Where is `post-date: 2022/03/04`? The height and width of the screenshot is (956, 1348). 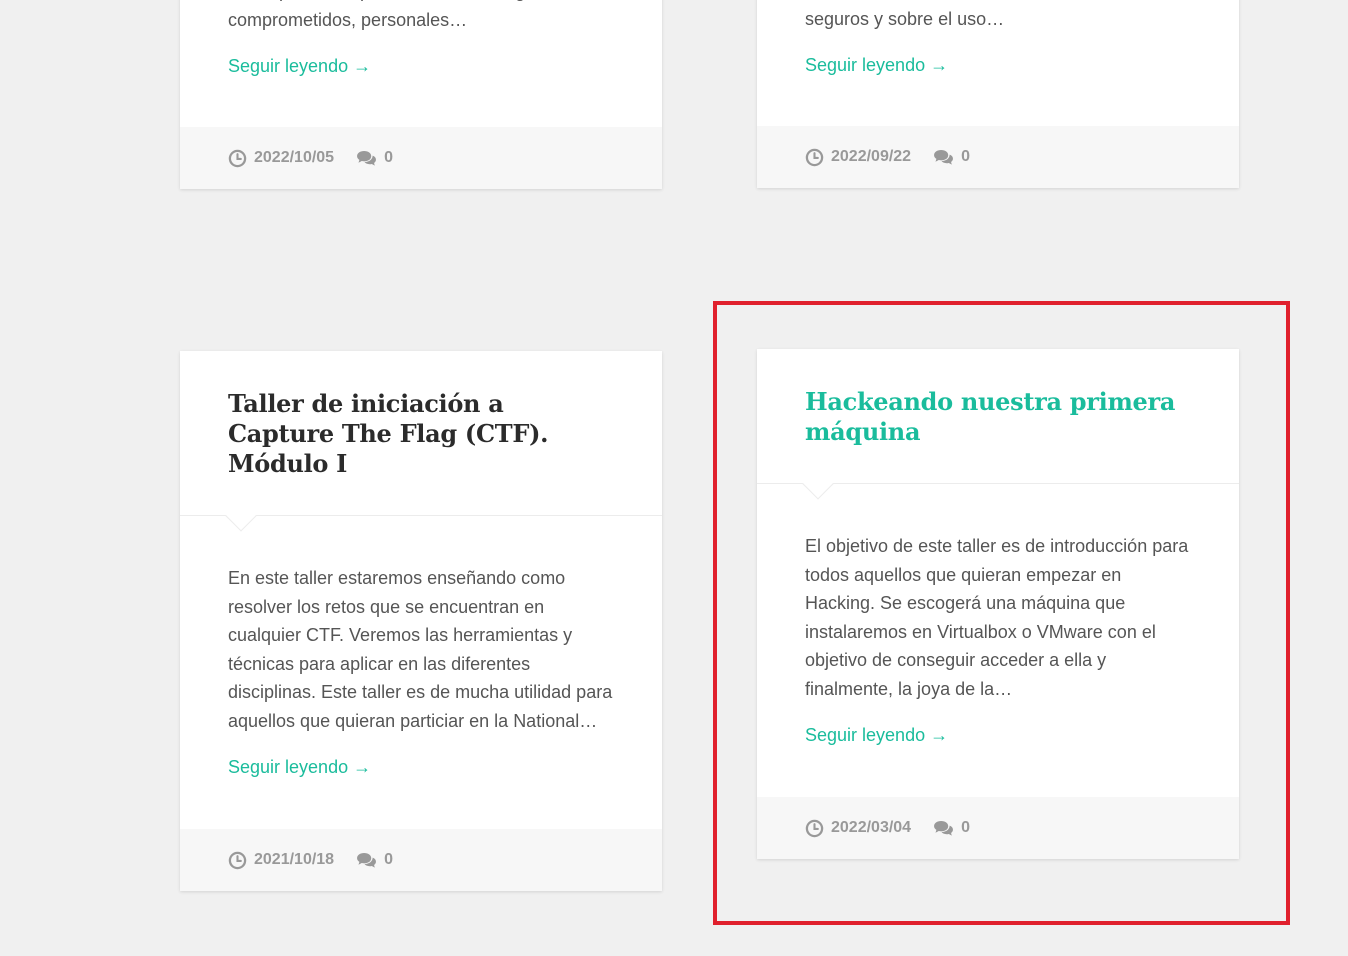 post-date: 2022/03/04 is located at coordinates (858, 828).